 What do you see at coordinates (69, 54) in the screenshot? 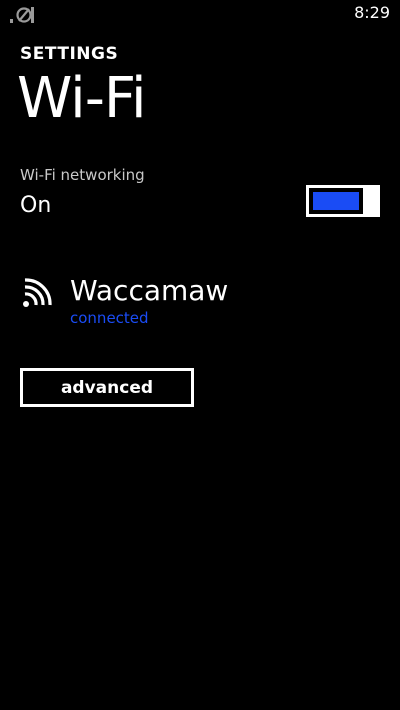
I see `section-label: SETTINGS` at bounding box center [69, 54].